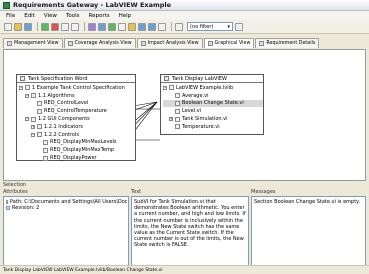  I want to click on toolbar-separator, so click(84, 26).